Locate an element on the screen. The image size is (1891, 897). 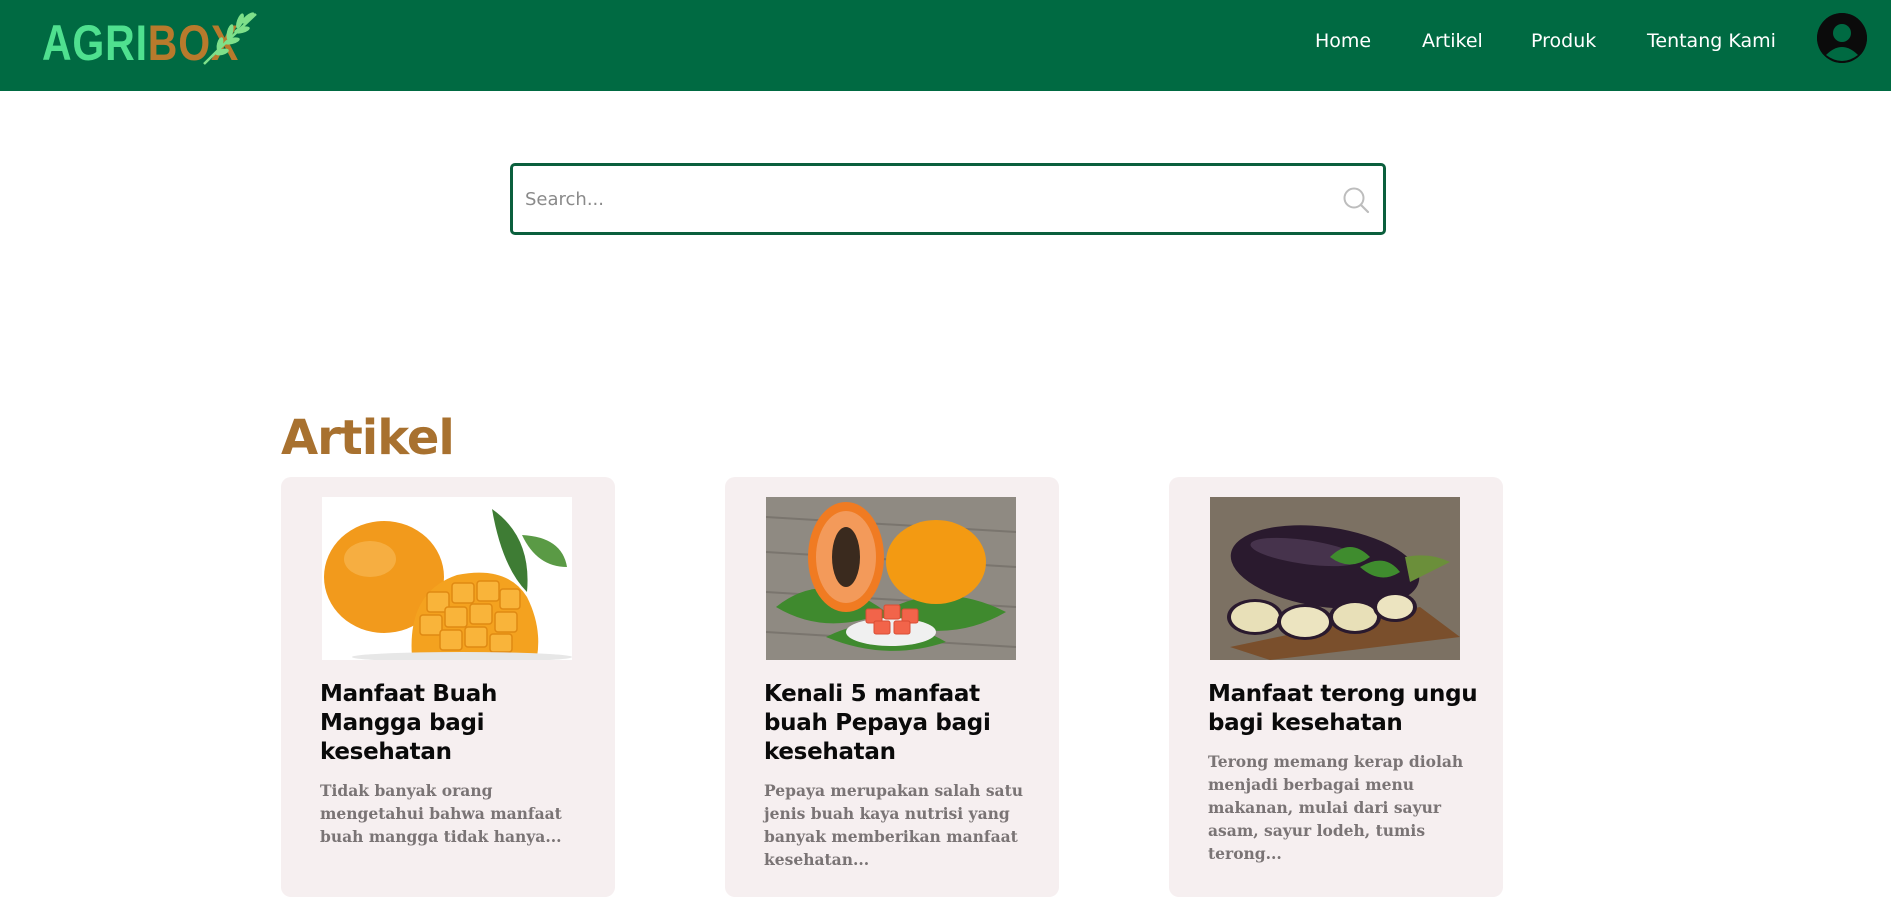
search-box is located at coordinates (948, 199).